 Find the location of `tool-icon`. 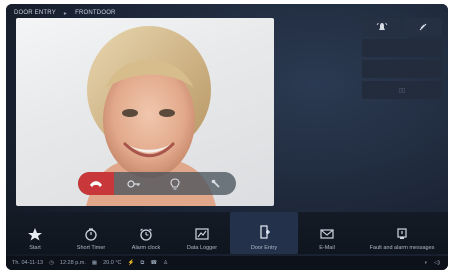

tool-icon is located at coordinates (215, 183).